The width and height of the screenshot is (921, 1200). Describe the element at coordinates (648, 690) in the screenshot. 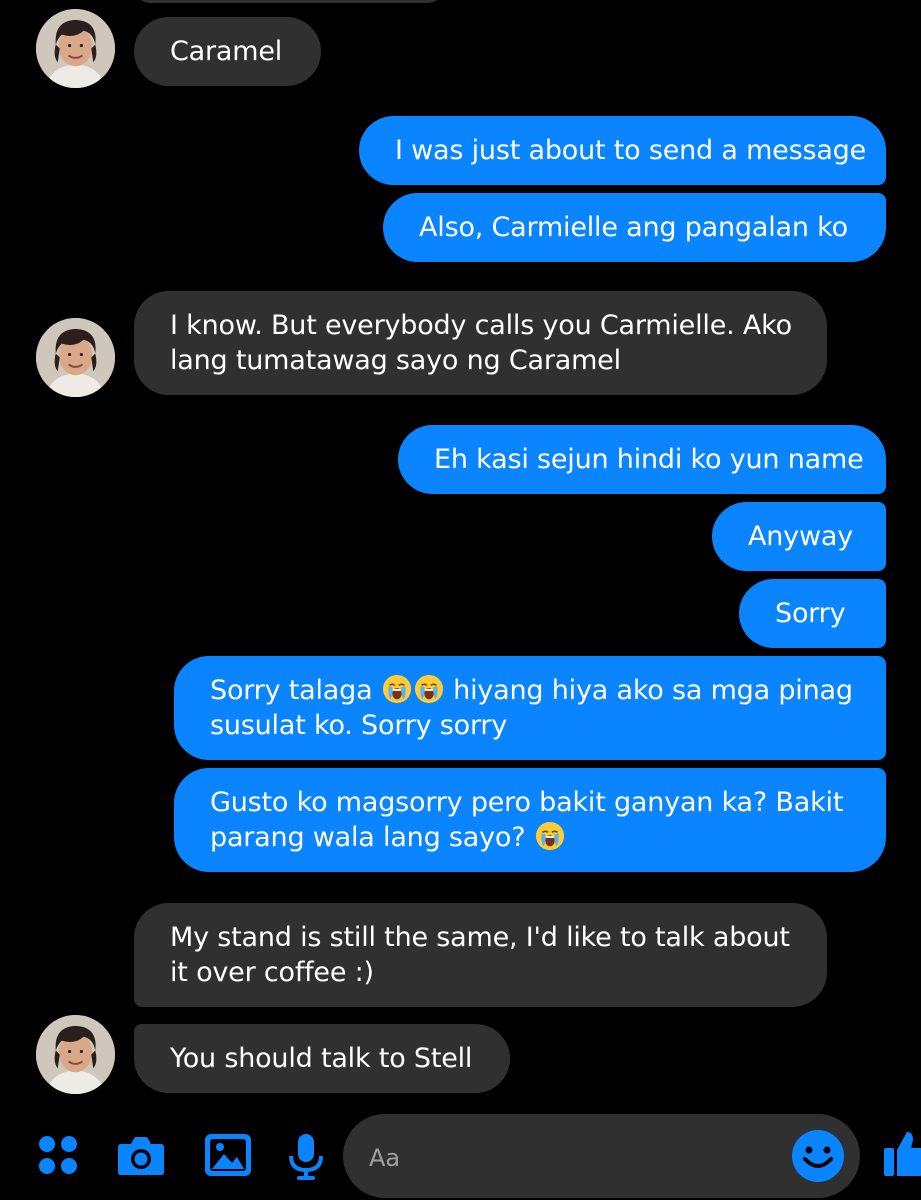

I see `message-text: hiyang hiya ako sa mga pinag` at that location.